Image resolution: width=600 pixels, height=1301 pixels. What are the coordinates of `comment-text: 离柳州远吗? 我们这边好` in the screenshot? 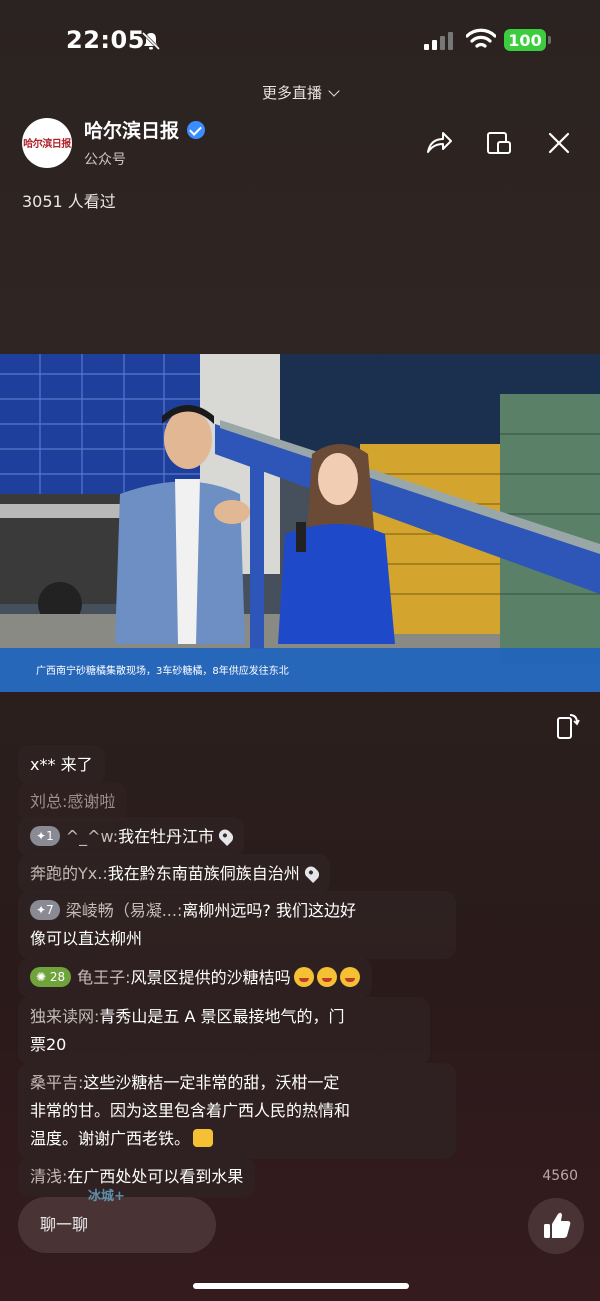 It's located at (269, 910).